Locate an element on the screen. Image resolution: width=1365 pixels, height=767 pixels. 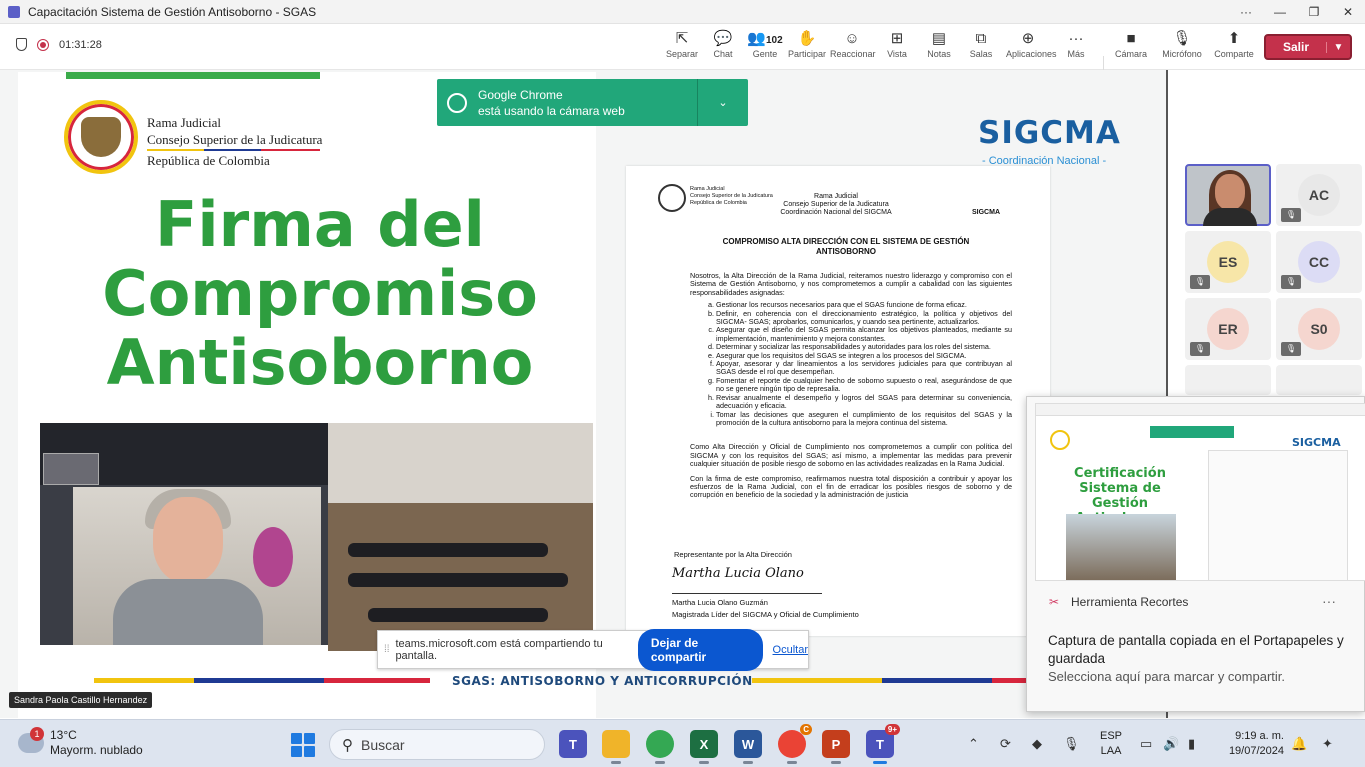
drag-handle-icon: ⁞⁞ is located at coordinates (387, 649).